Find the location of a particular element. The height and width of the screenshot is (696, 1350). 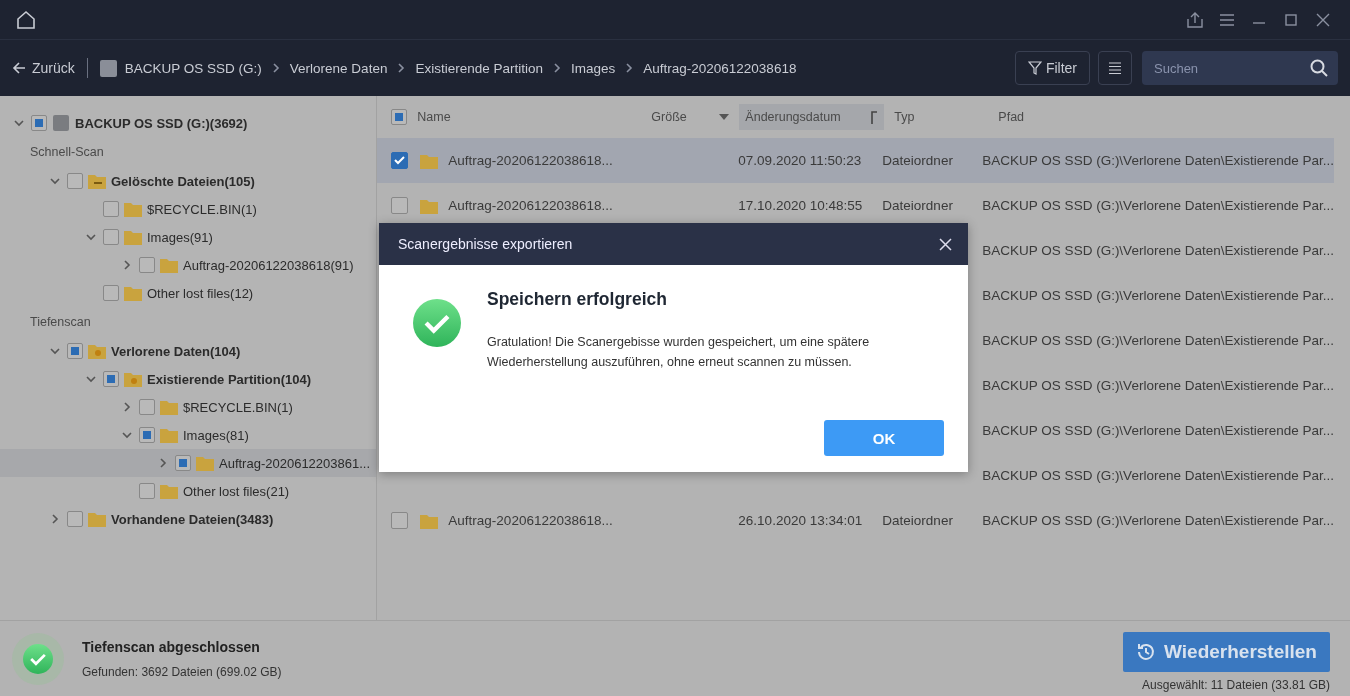

column-header: Name is located at coordinates (434, 117).